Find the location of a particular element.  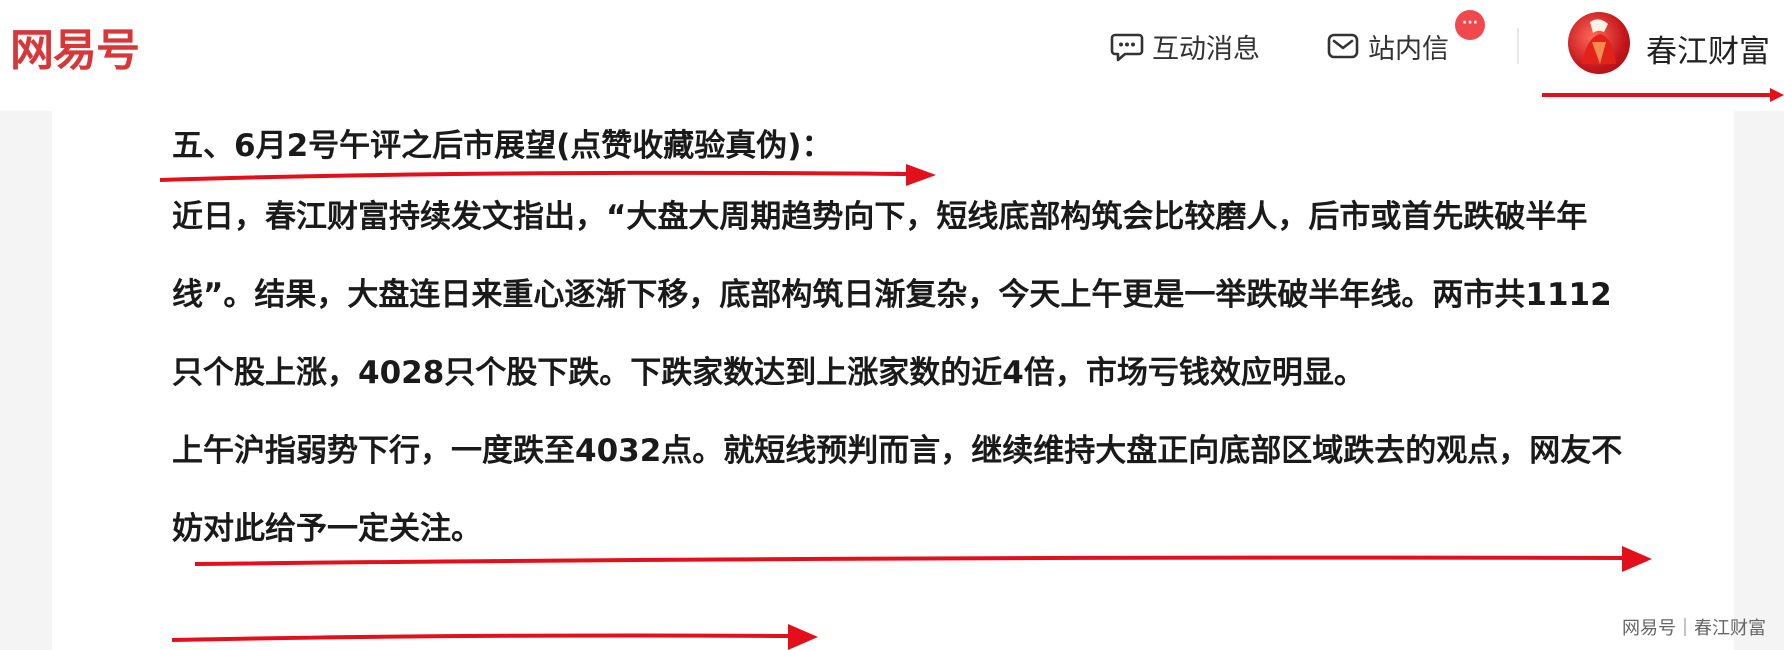

inbox-badge: ··· is located at coordinates (1470, 25).